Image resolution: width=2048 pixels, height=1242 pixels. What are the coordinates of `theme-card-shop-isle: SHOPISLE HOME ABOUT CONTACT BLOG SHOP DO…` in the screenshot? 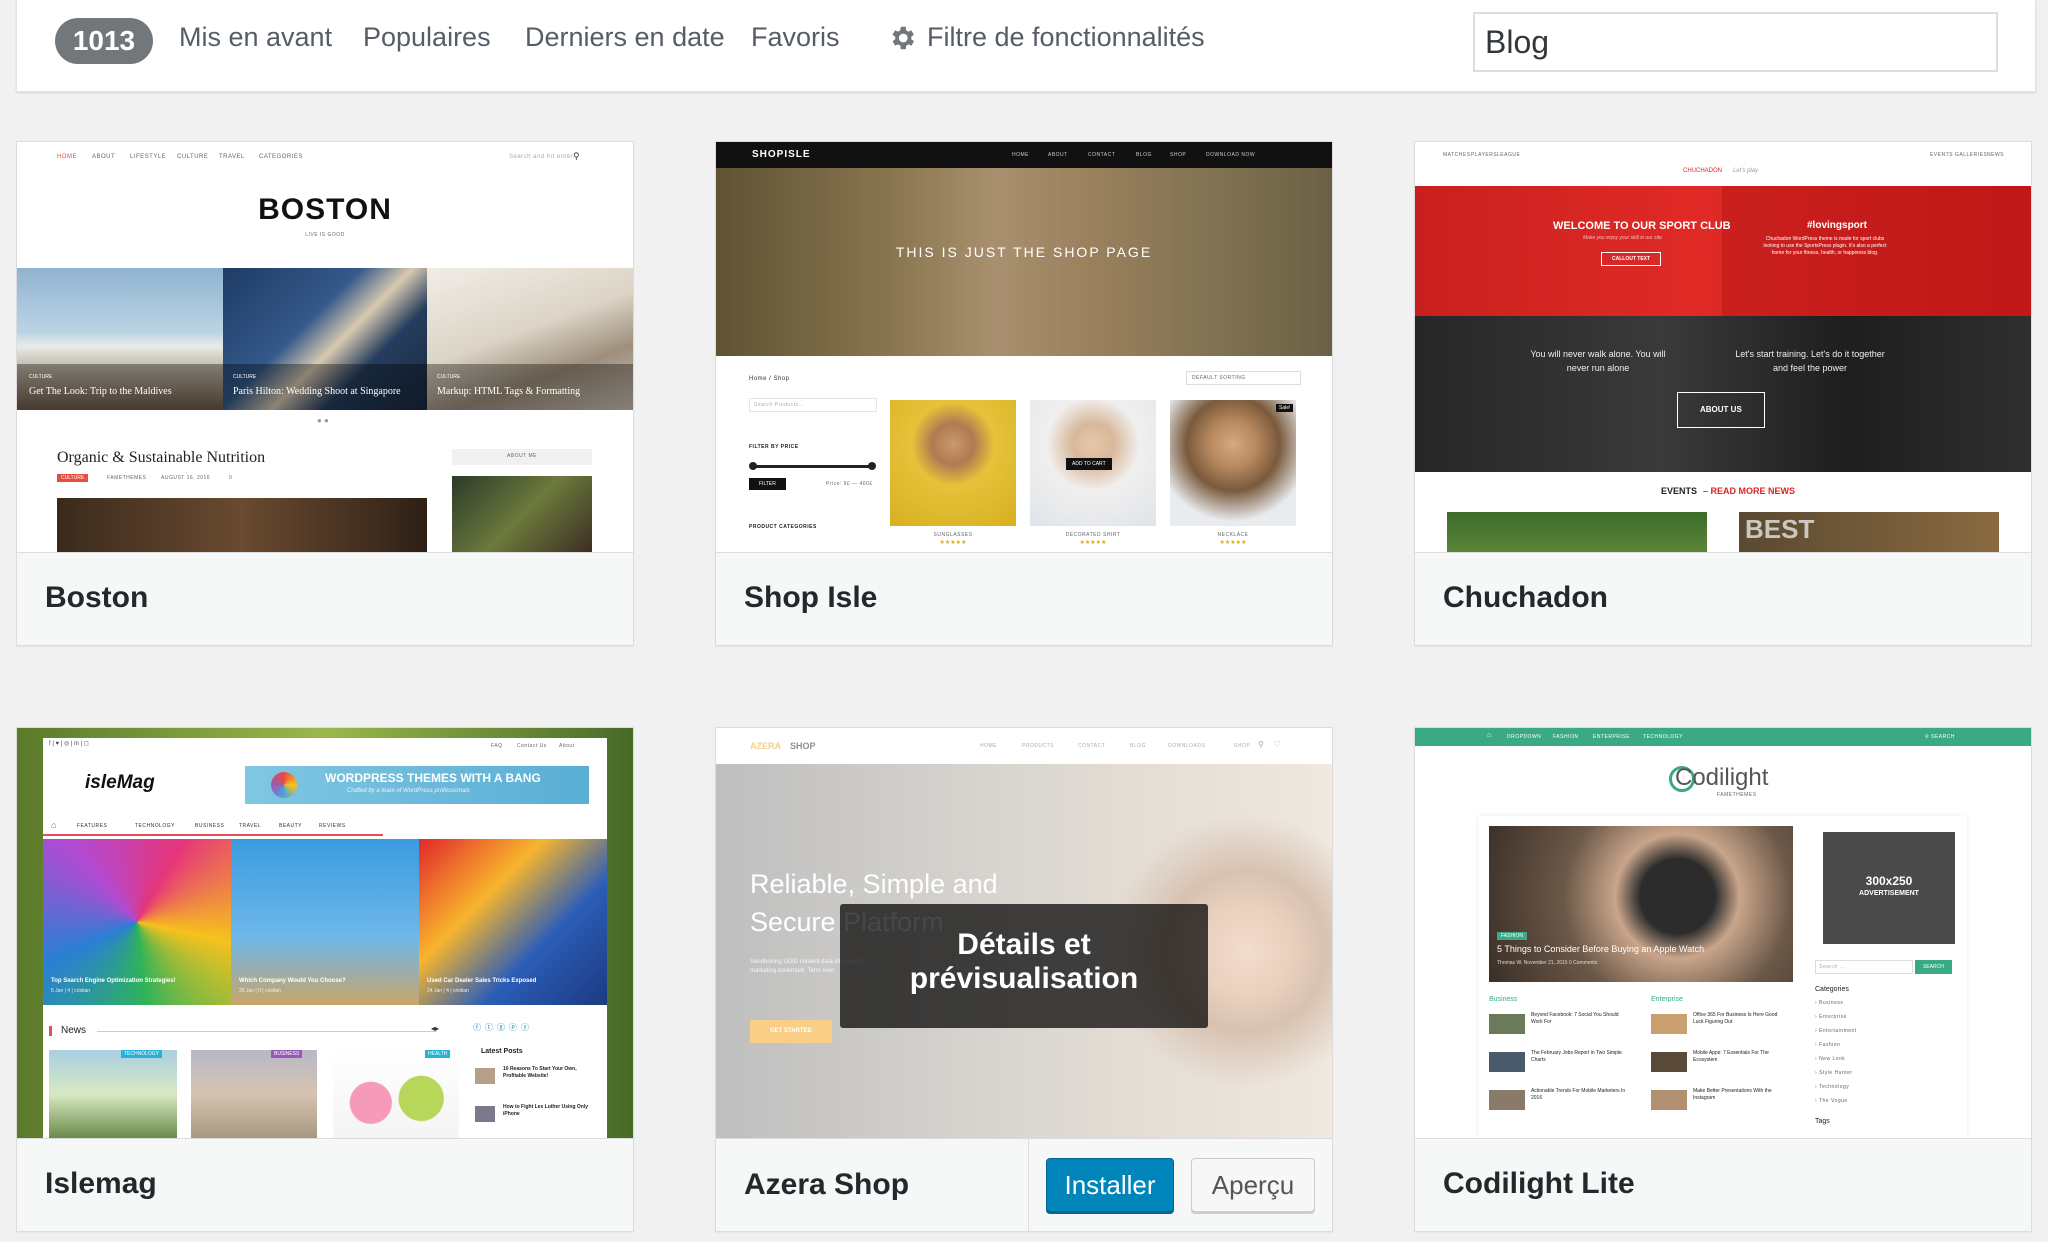 It's located at (1024, 393).